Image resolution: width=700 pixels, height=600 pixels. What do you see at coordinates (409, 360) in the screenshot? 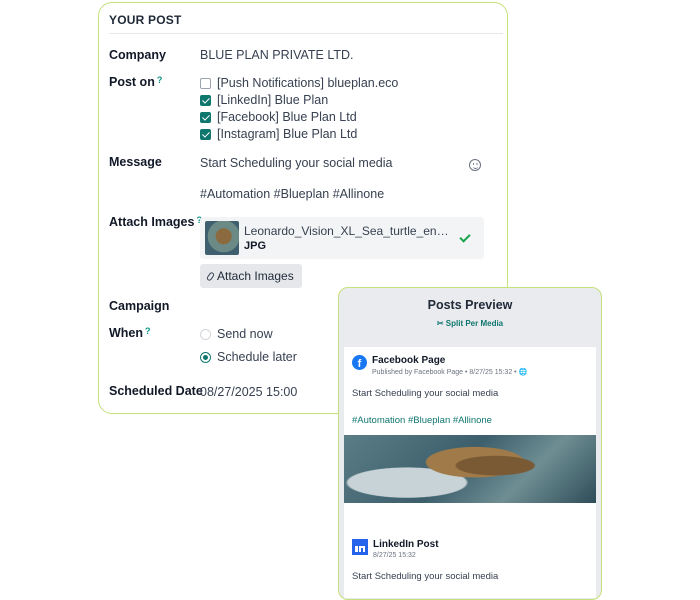
I see `facebook-page-name: Facebook Page` at bounding box center [409, 360].